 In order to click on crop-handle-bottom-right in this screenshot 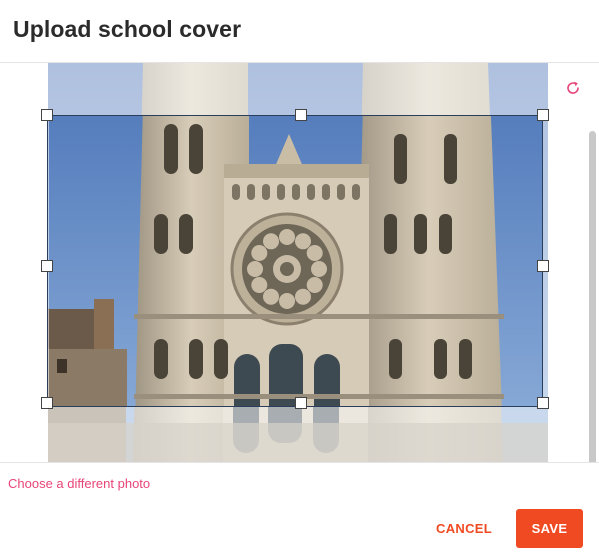, I will do `click(543, 403)`.